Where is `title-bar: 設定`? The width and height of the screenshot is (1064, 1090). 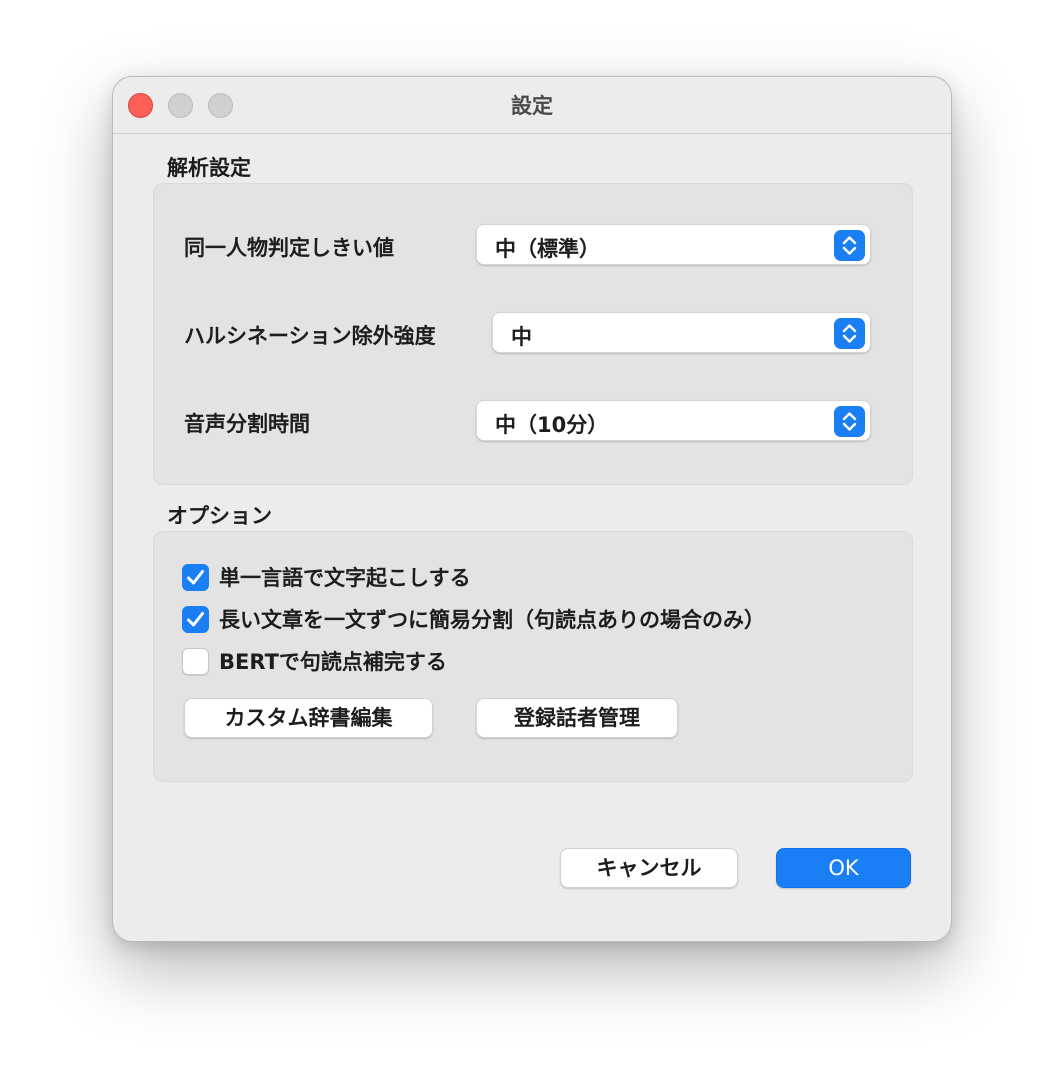 title-bar: 設定 is located at coordinates (532, 105).